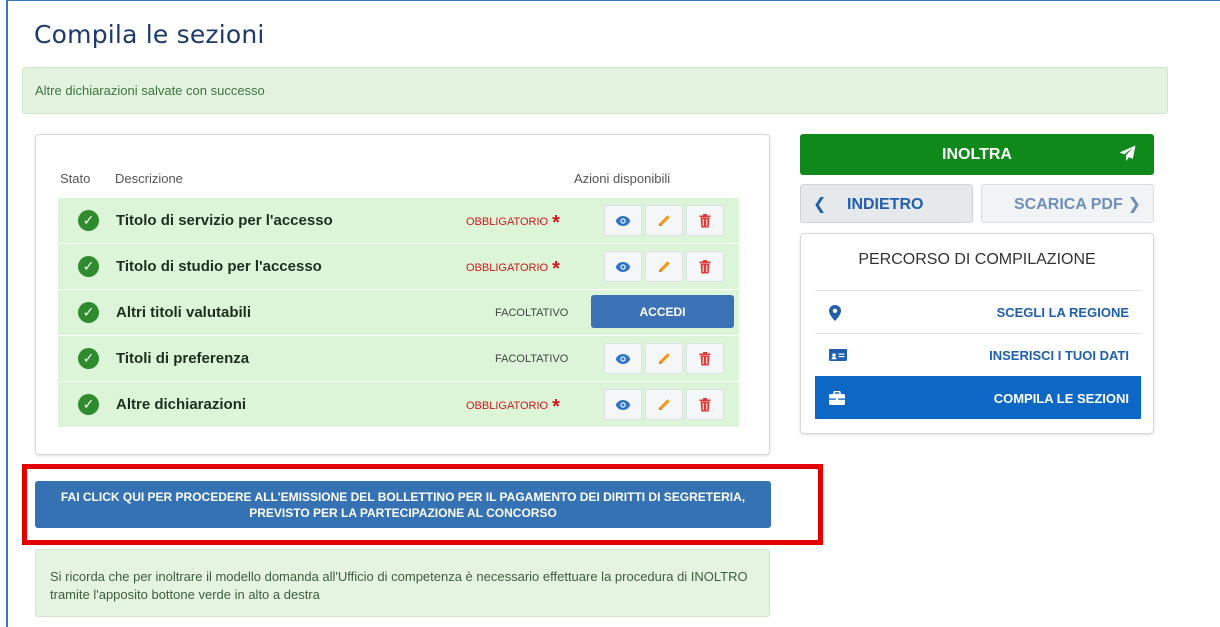 This screenshot has width=1220, height=627. I want to click on step-label: COMPILA LE SEZIONI, so click(1061, 398).